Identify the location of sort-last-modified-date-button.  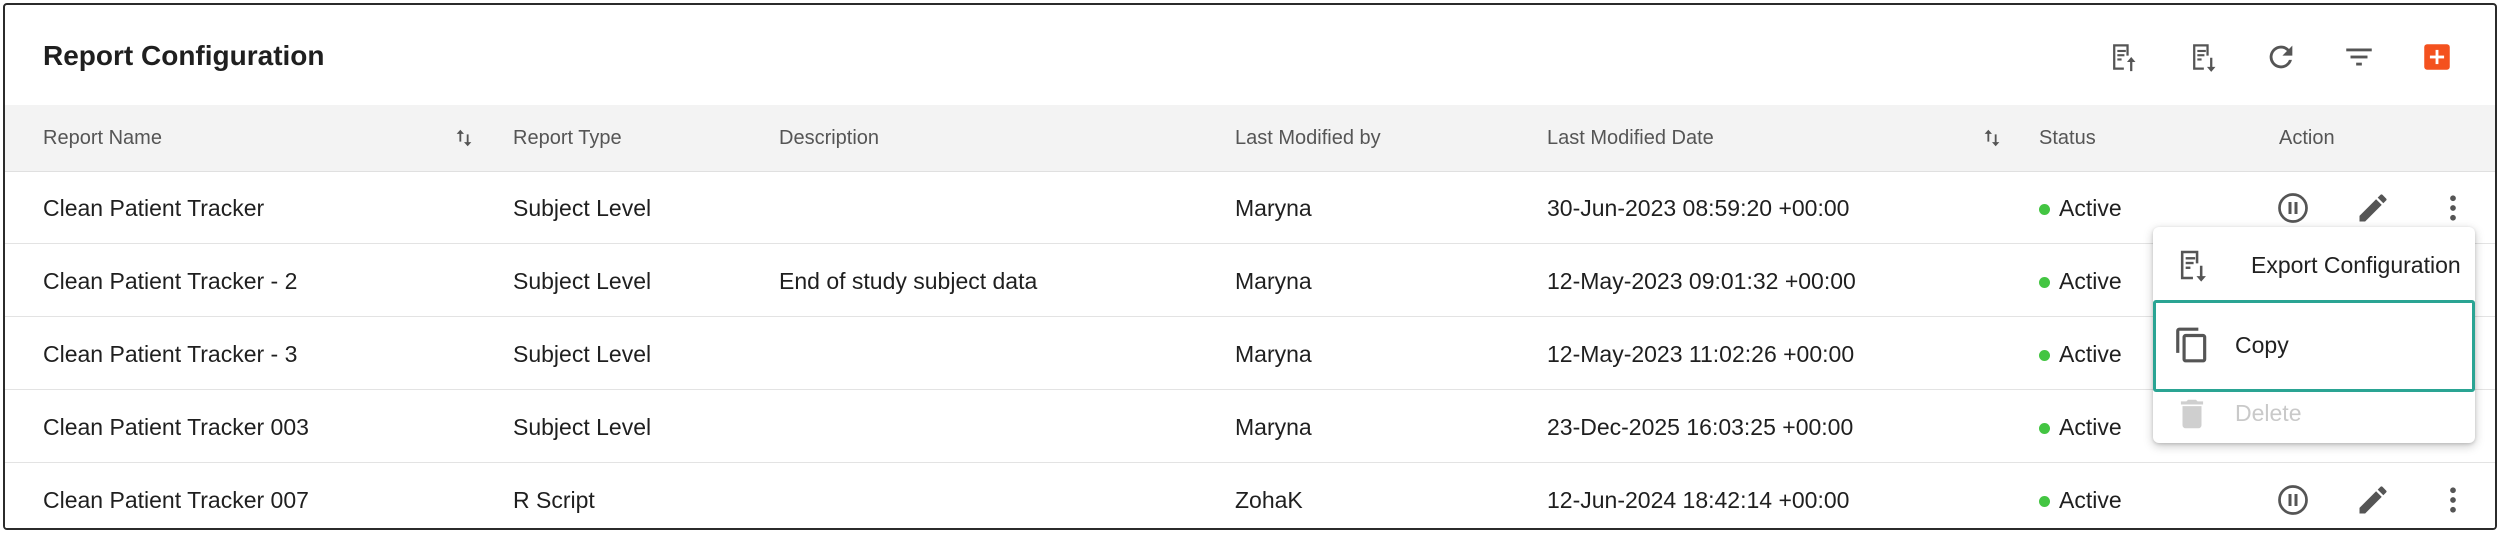
(1992, 138).